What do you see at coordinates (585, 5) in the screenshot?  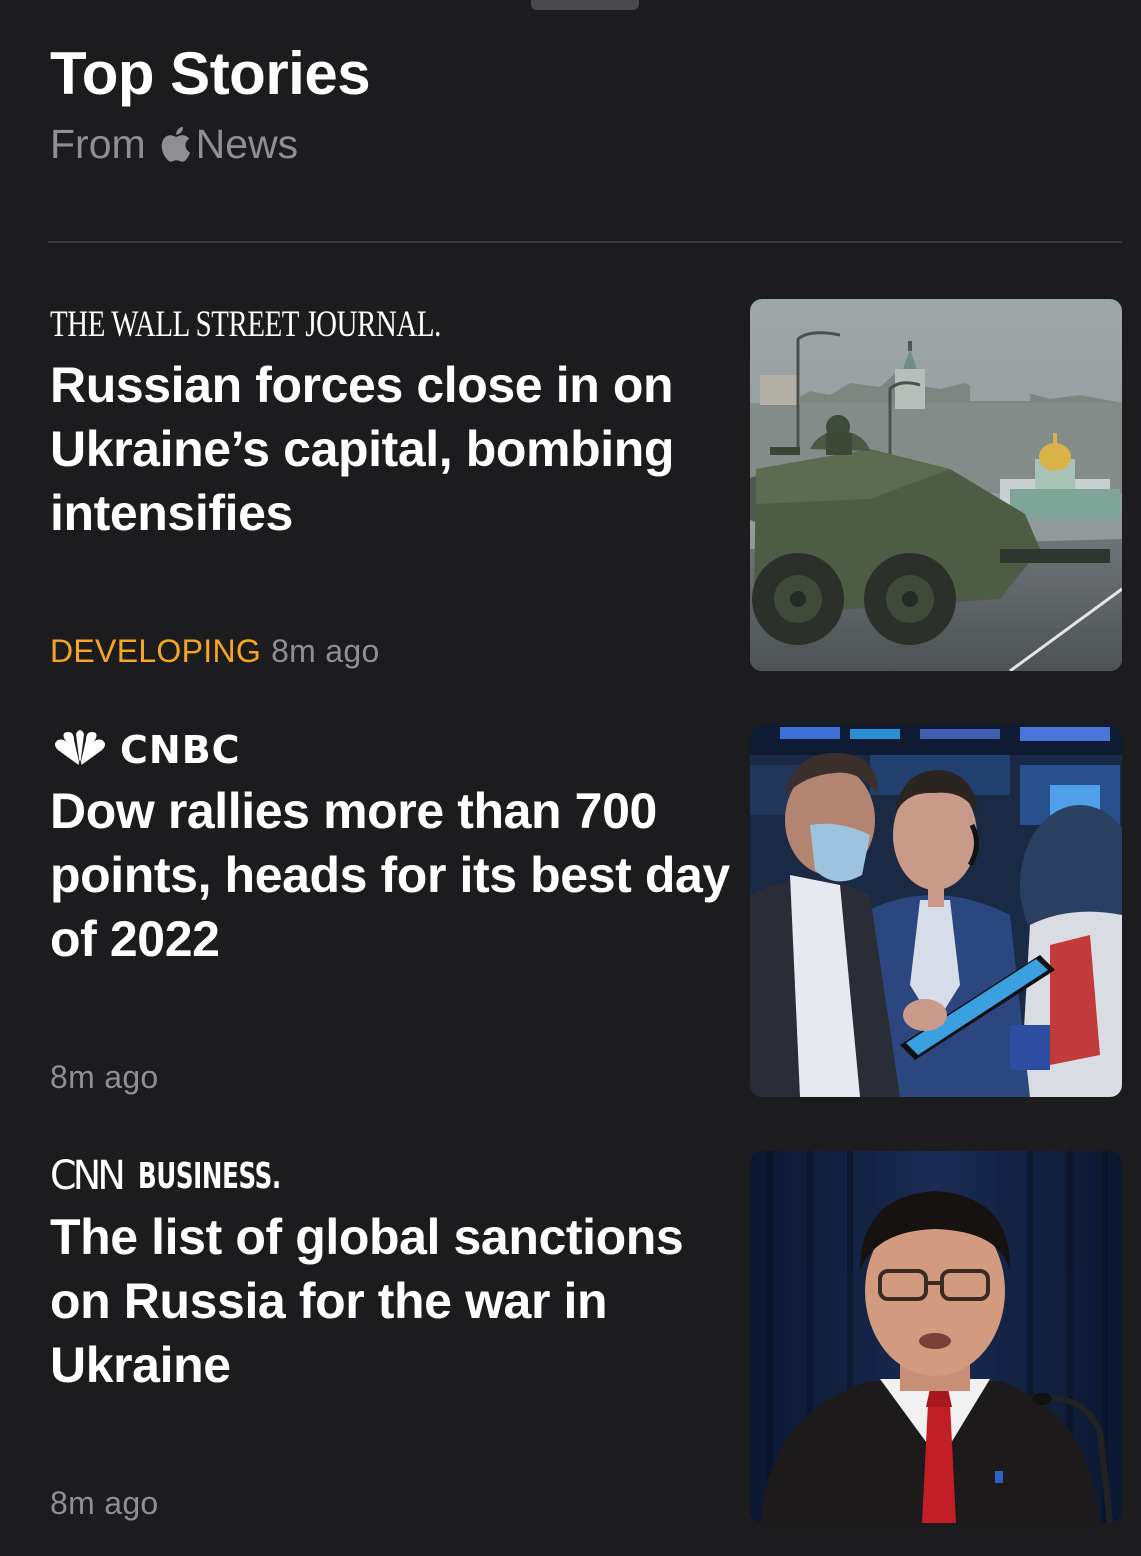 I see `sheet-grabber` at bounding box center [585, 5].